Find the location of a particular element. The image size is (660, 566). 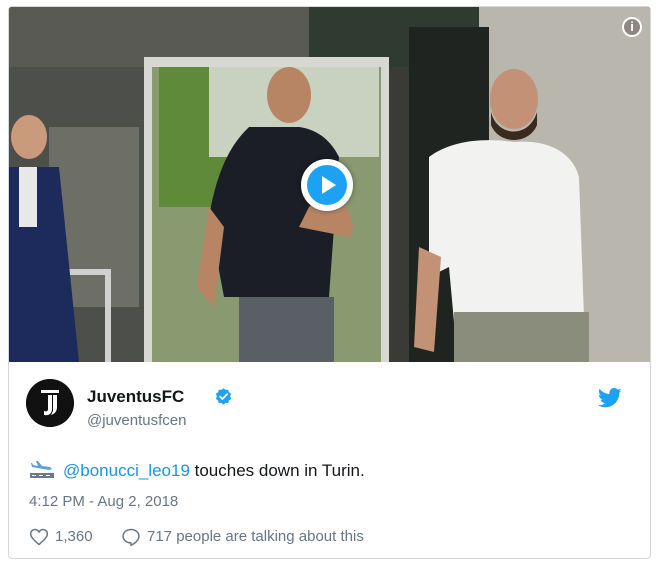

display-name: JuventusFC is located at coordinates (135, 397).